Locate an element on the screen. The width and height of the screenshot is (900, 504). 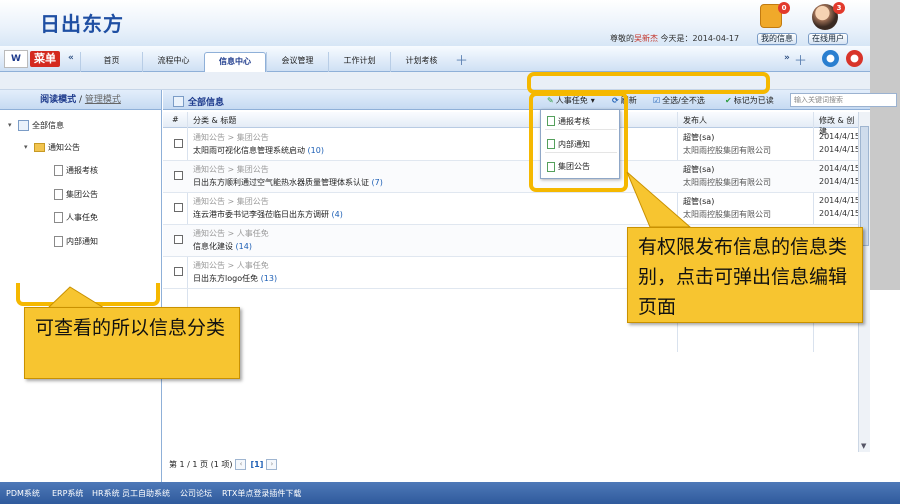
footer-link-rtx: RTX单点登录插件下载 is located at coordinates (261, 493).